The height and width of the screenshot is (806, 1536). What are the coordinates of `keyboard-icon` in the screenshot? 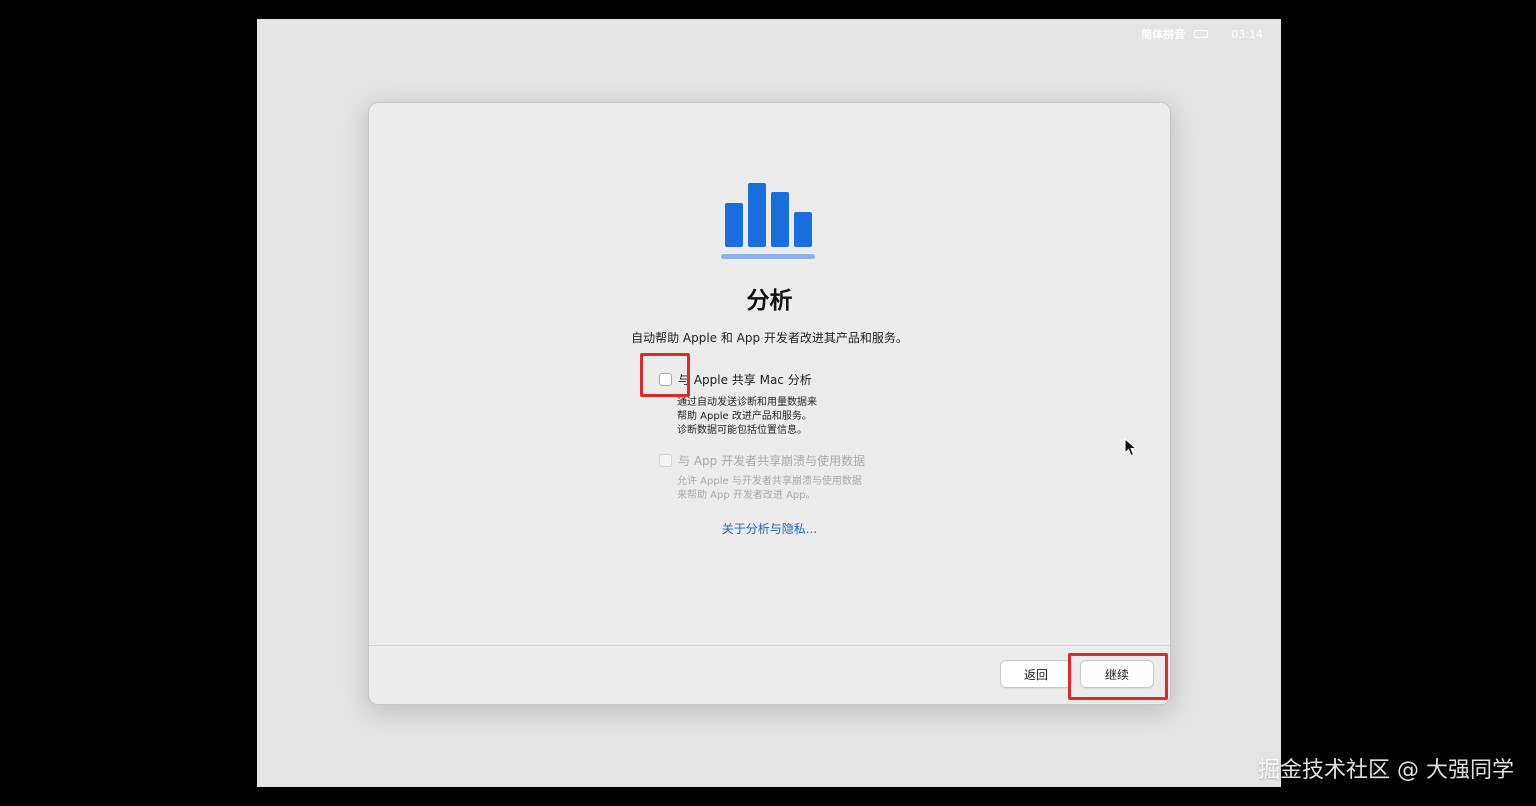 It's located at (1201, 34).